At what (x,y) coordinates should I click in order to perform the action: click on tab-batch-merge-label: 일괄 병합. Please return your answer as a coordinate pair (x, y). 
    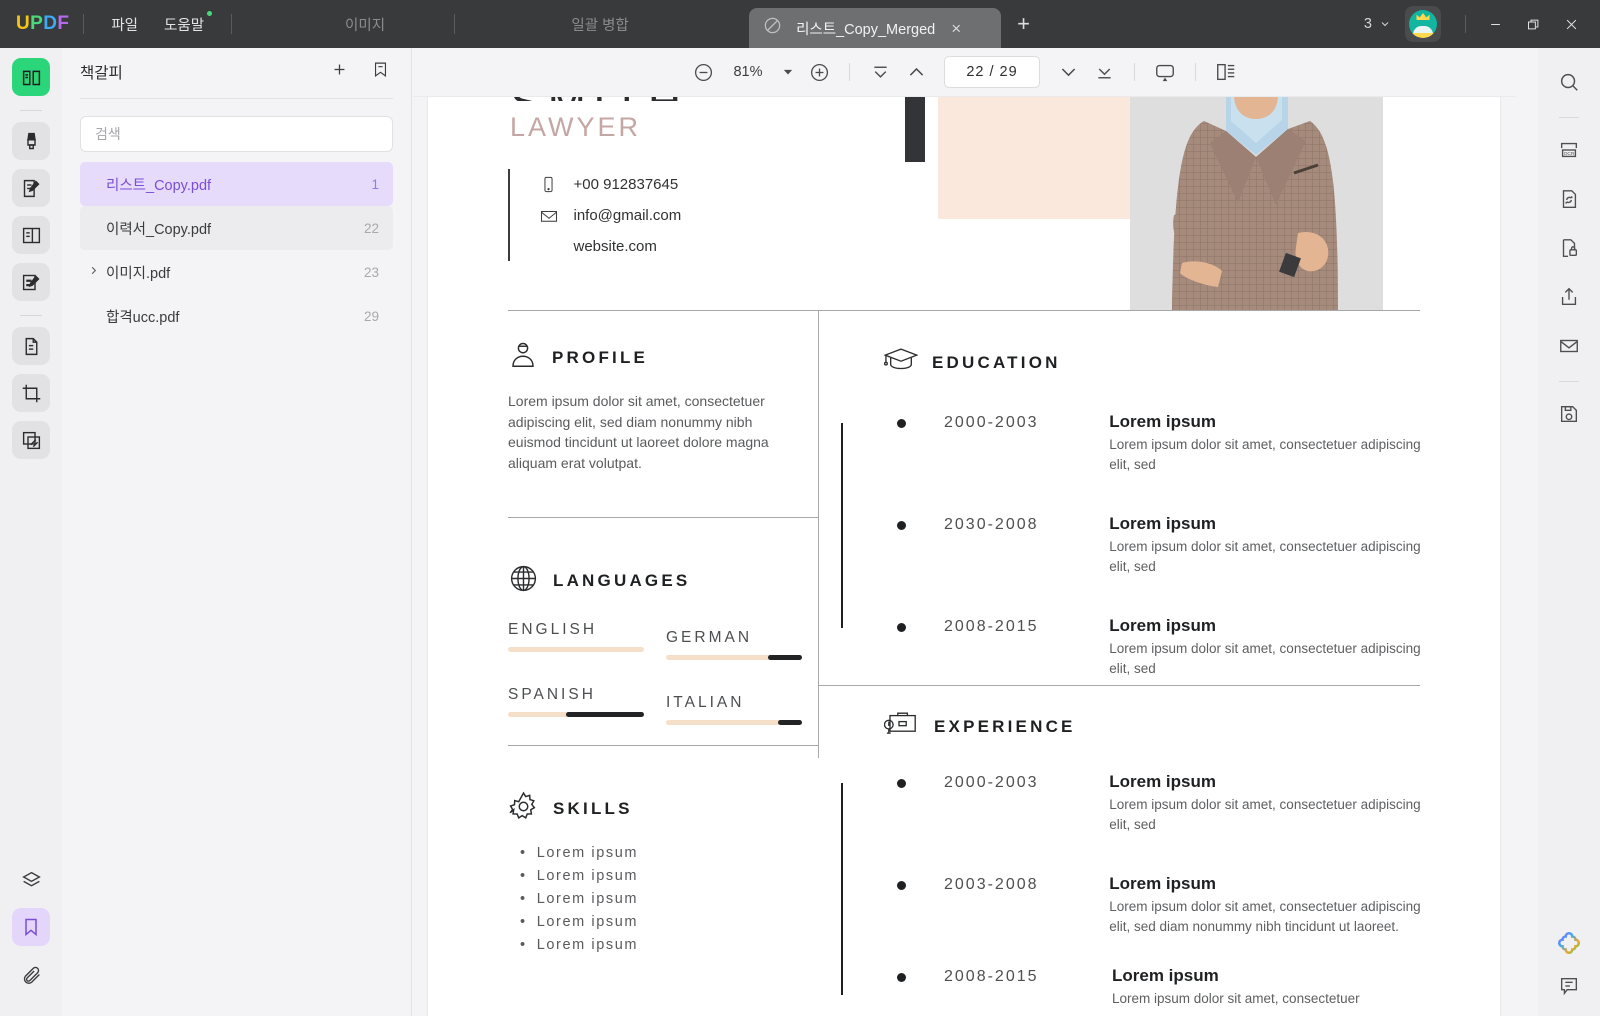
    Looking at the image, I should click on (600, 25).